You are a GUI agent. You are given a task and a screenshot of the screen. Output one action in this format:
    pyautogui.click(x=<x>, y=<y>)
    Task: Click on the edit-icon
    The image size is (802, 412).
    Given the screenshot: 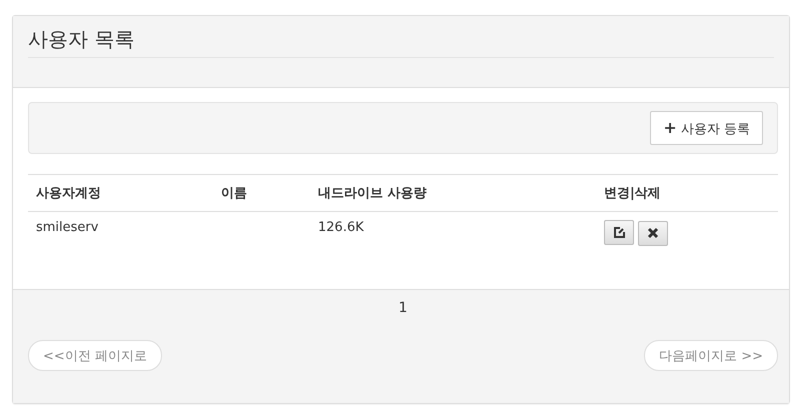 What is the action you would take?
    pyautogui.click(x=619, y=232)
    